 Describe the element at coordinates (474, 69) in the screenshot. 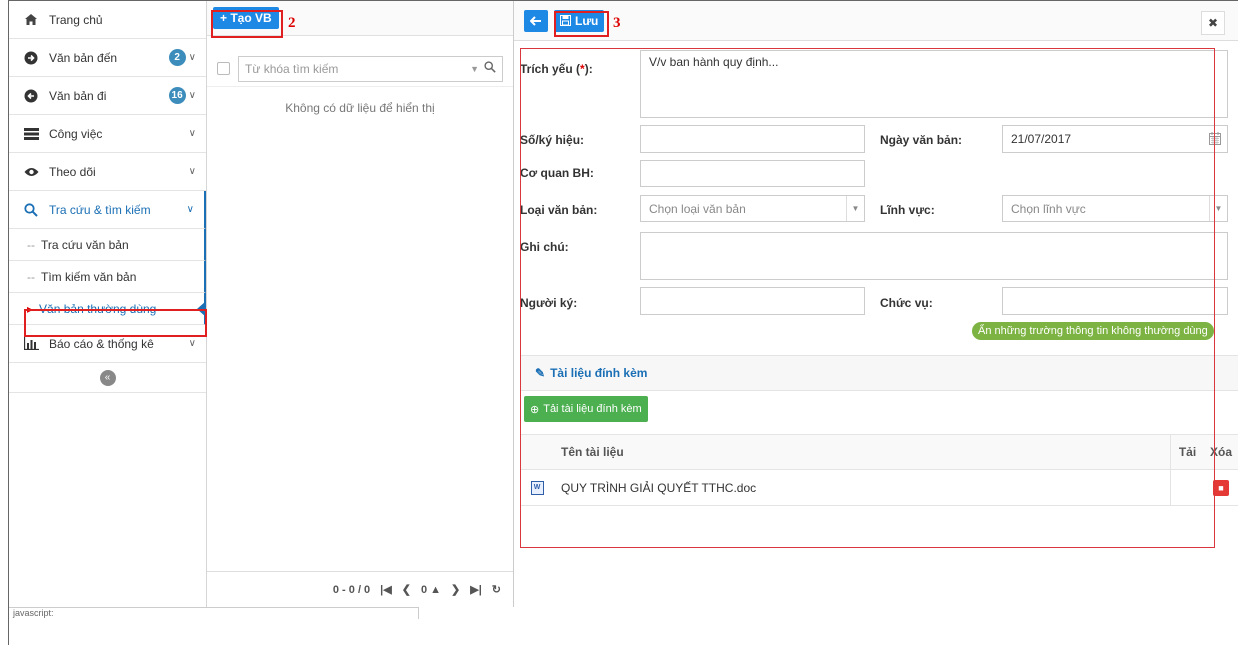

I see `dropdown-caret-icon: ▼` at that location.